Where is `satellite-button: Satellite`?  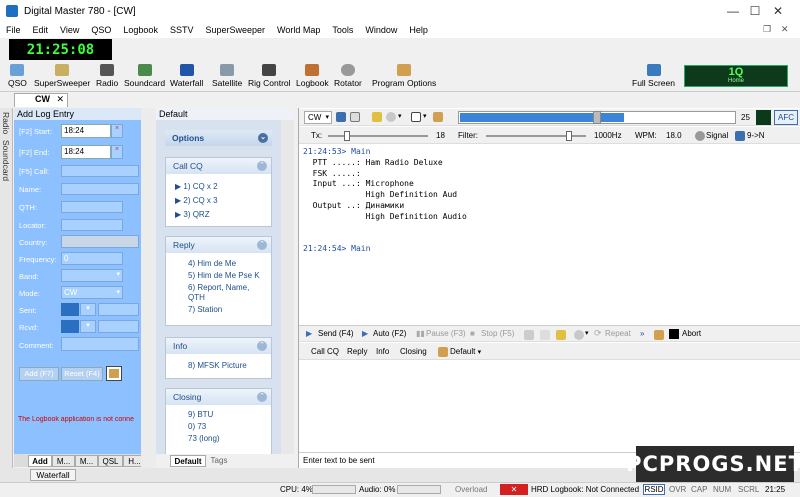 satellite-button: Satellite is located at coordinates (227, 76).